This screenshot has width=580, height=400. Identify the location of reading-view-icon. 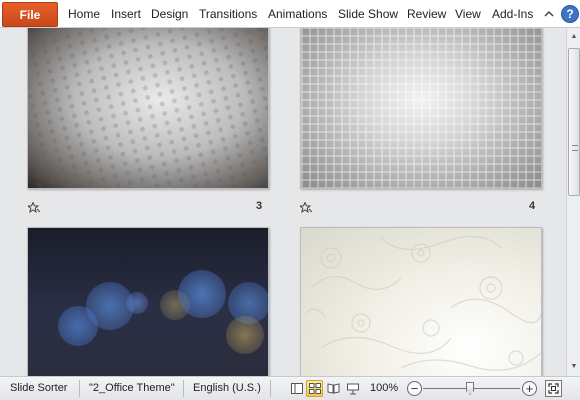
(333, 388).